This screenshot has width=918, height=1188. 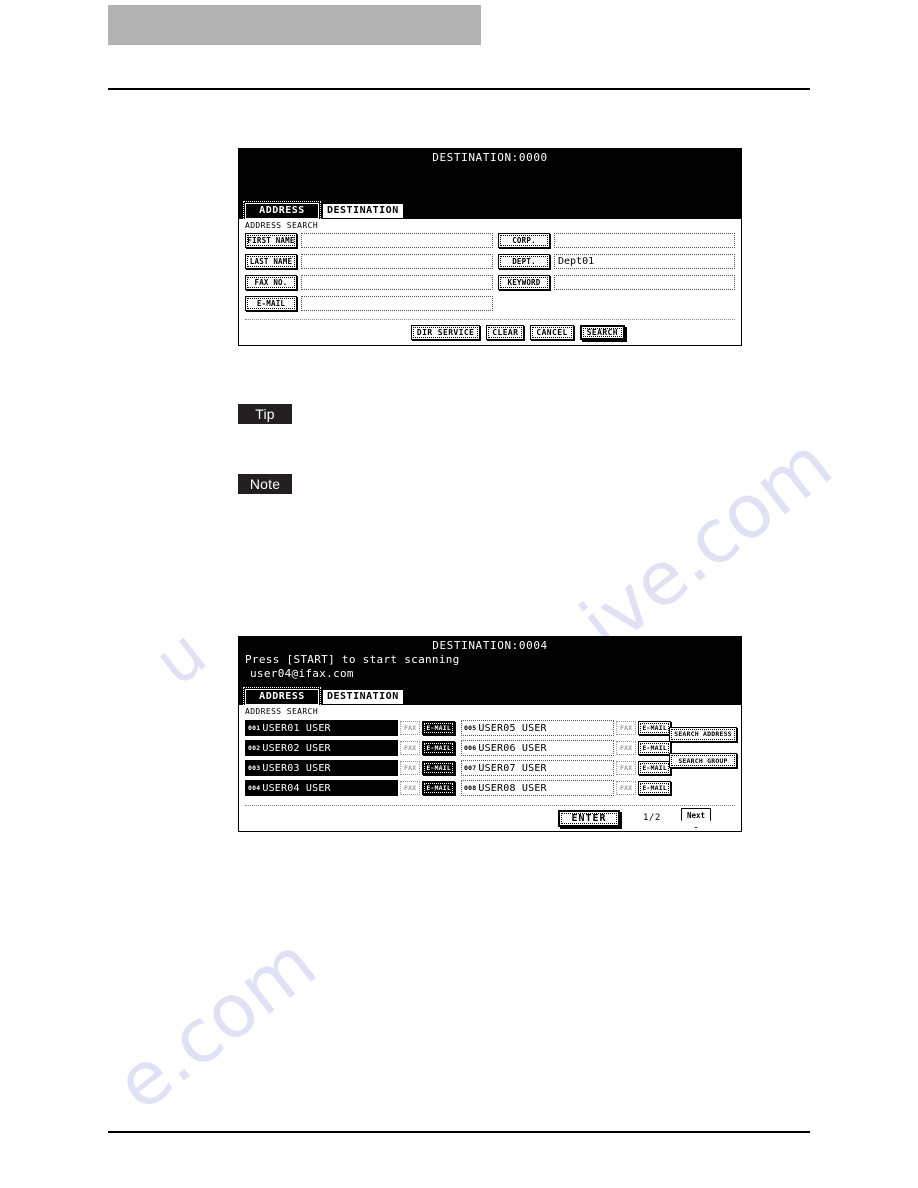 I want to click on field-row-first-name: FIRST NAME, so click(x=369, y=240).